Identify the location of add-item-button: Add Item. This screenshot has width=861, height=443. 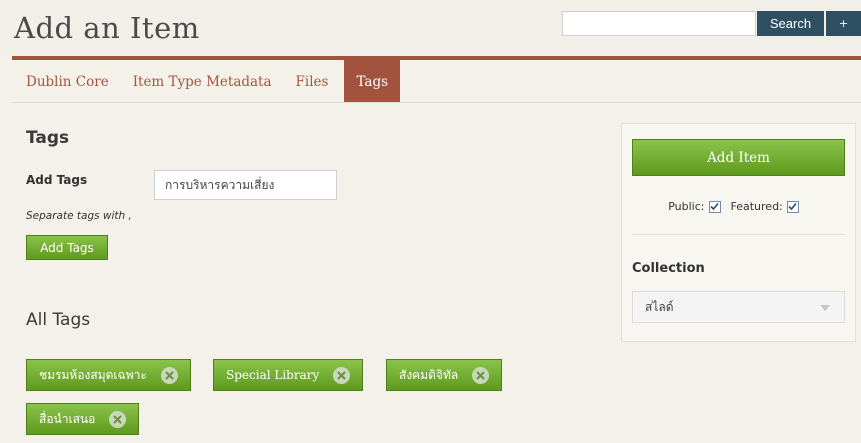
(738, 157).